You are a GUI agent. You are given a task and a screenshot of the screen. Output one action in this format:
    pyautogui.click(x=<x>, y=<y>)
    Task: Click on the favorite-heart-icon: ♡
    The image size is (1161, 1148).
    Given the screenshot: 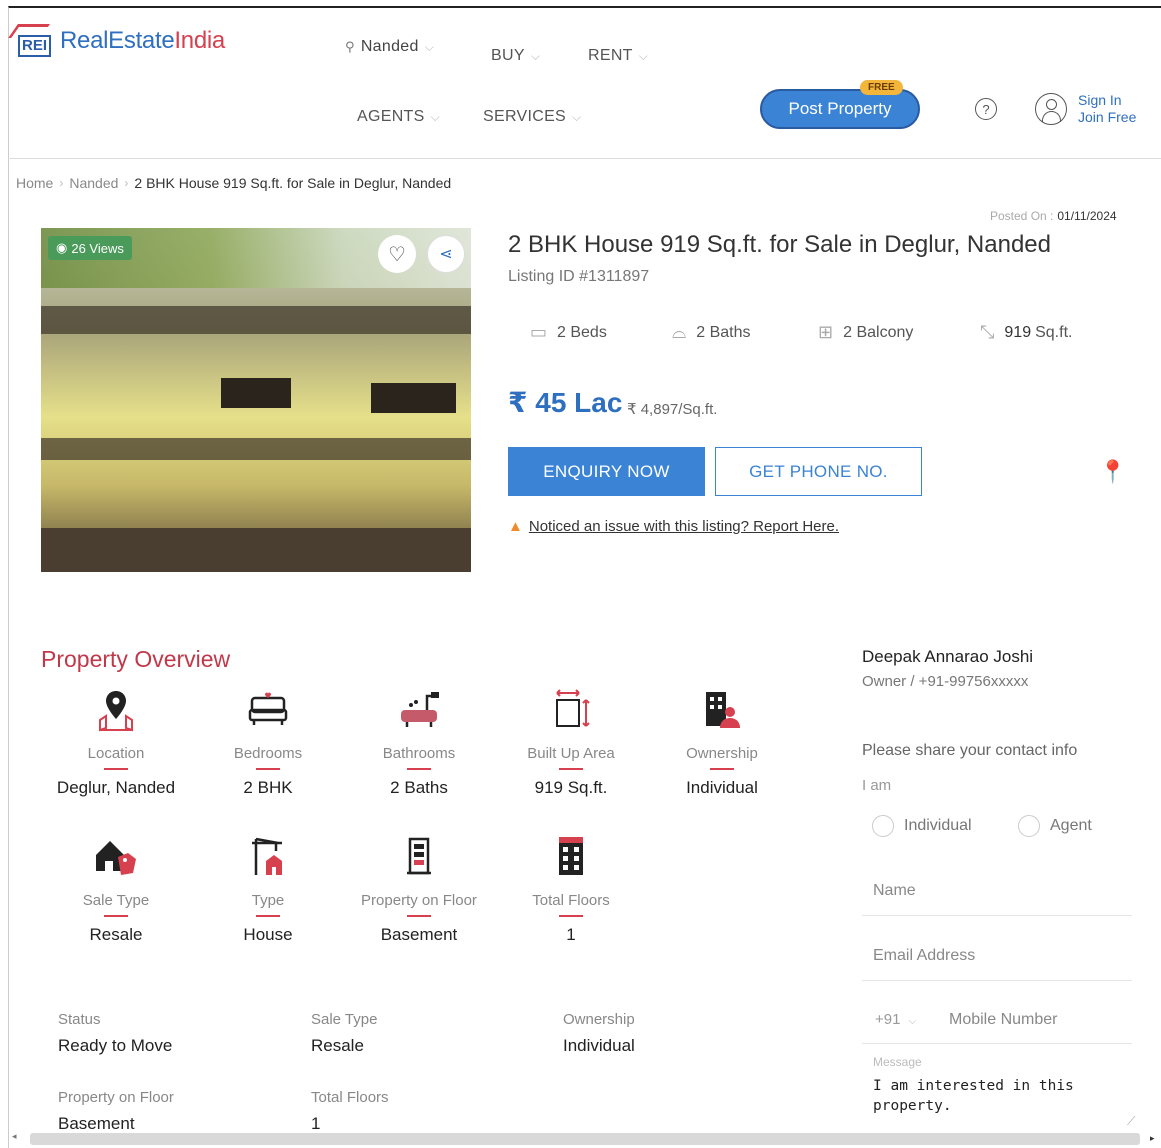 What is the action you would take?
    pyautogui.click(x=397, y=254)
    